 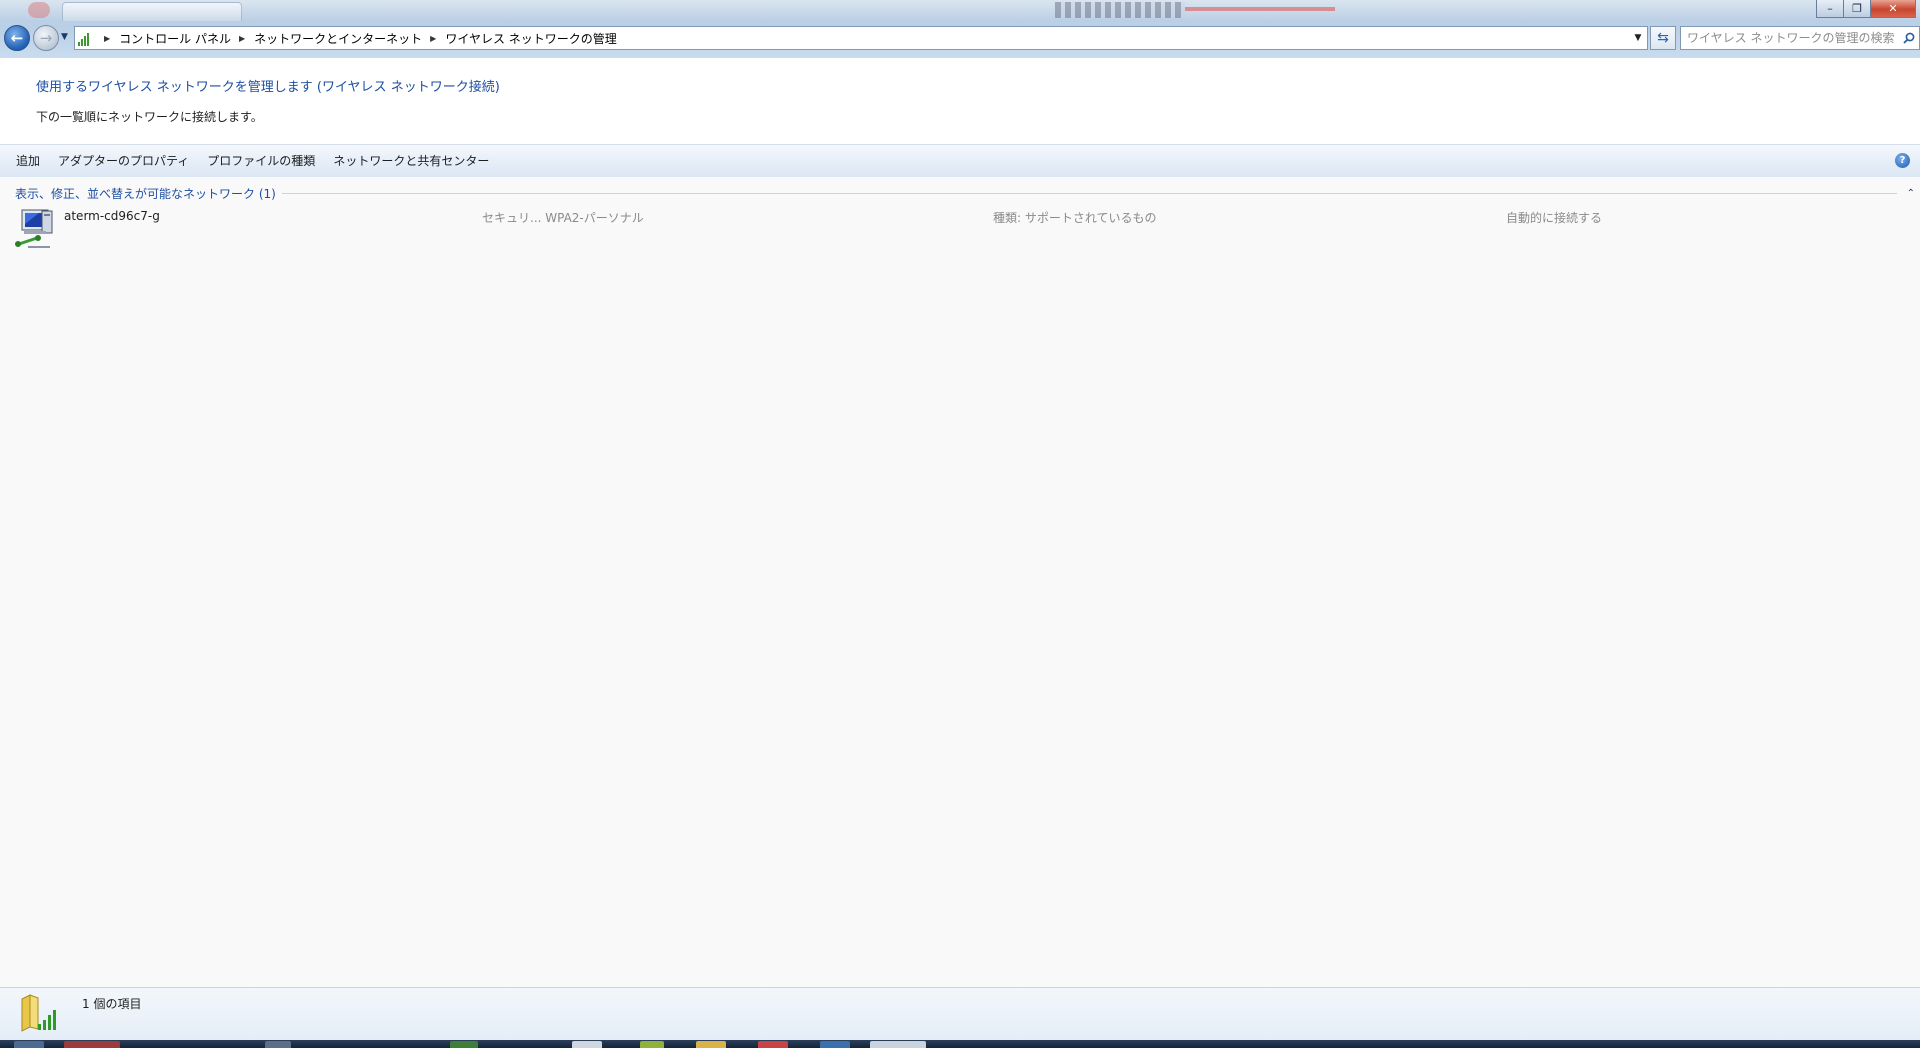 I want to click on wireless-network-profile-icon, so click(x=34, y=228).